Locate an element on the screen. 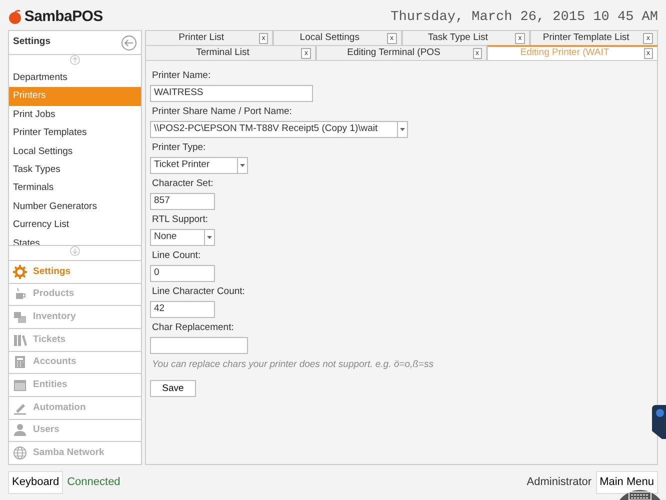 The width and height of the screenshot is (666, 500). logo-text: SambaPOS is located at coordinates (63, 16).